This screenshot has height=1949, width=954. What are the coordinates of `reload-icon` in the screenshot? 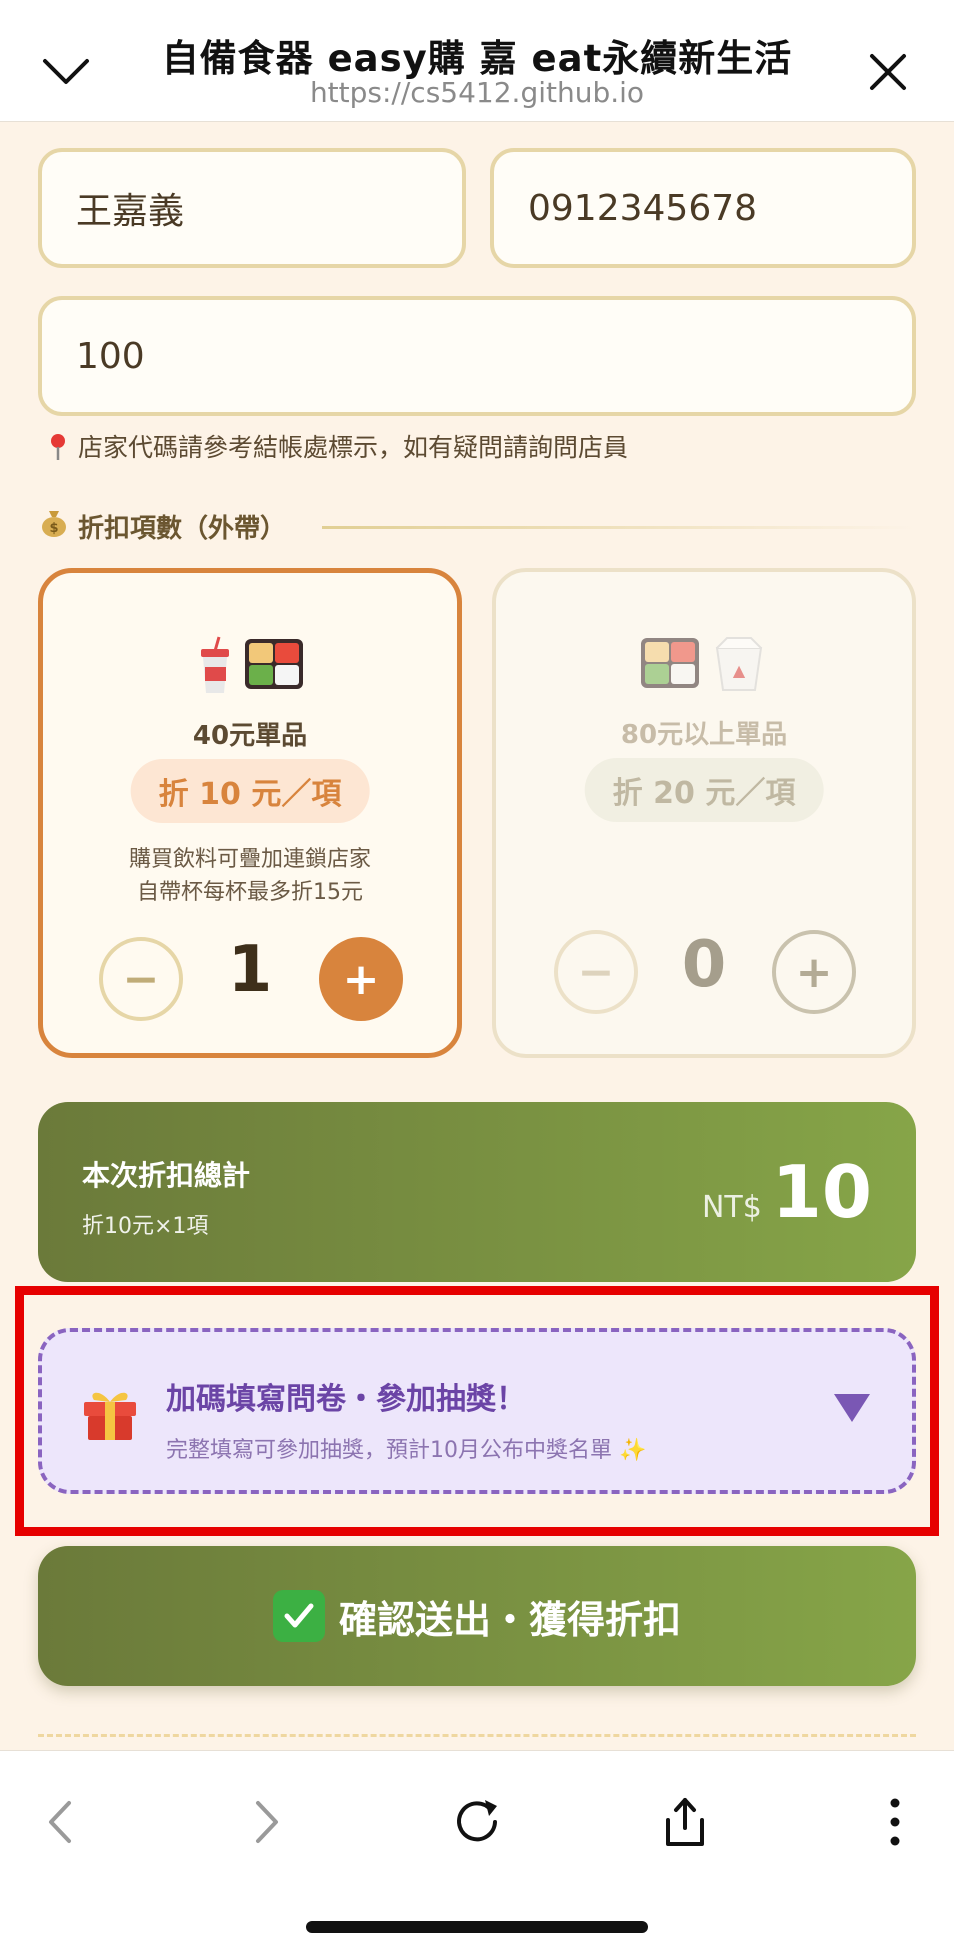 It's located at (477, 1822).